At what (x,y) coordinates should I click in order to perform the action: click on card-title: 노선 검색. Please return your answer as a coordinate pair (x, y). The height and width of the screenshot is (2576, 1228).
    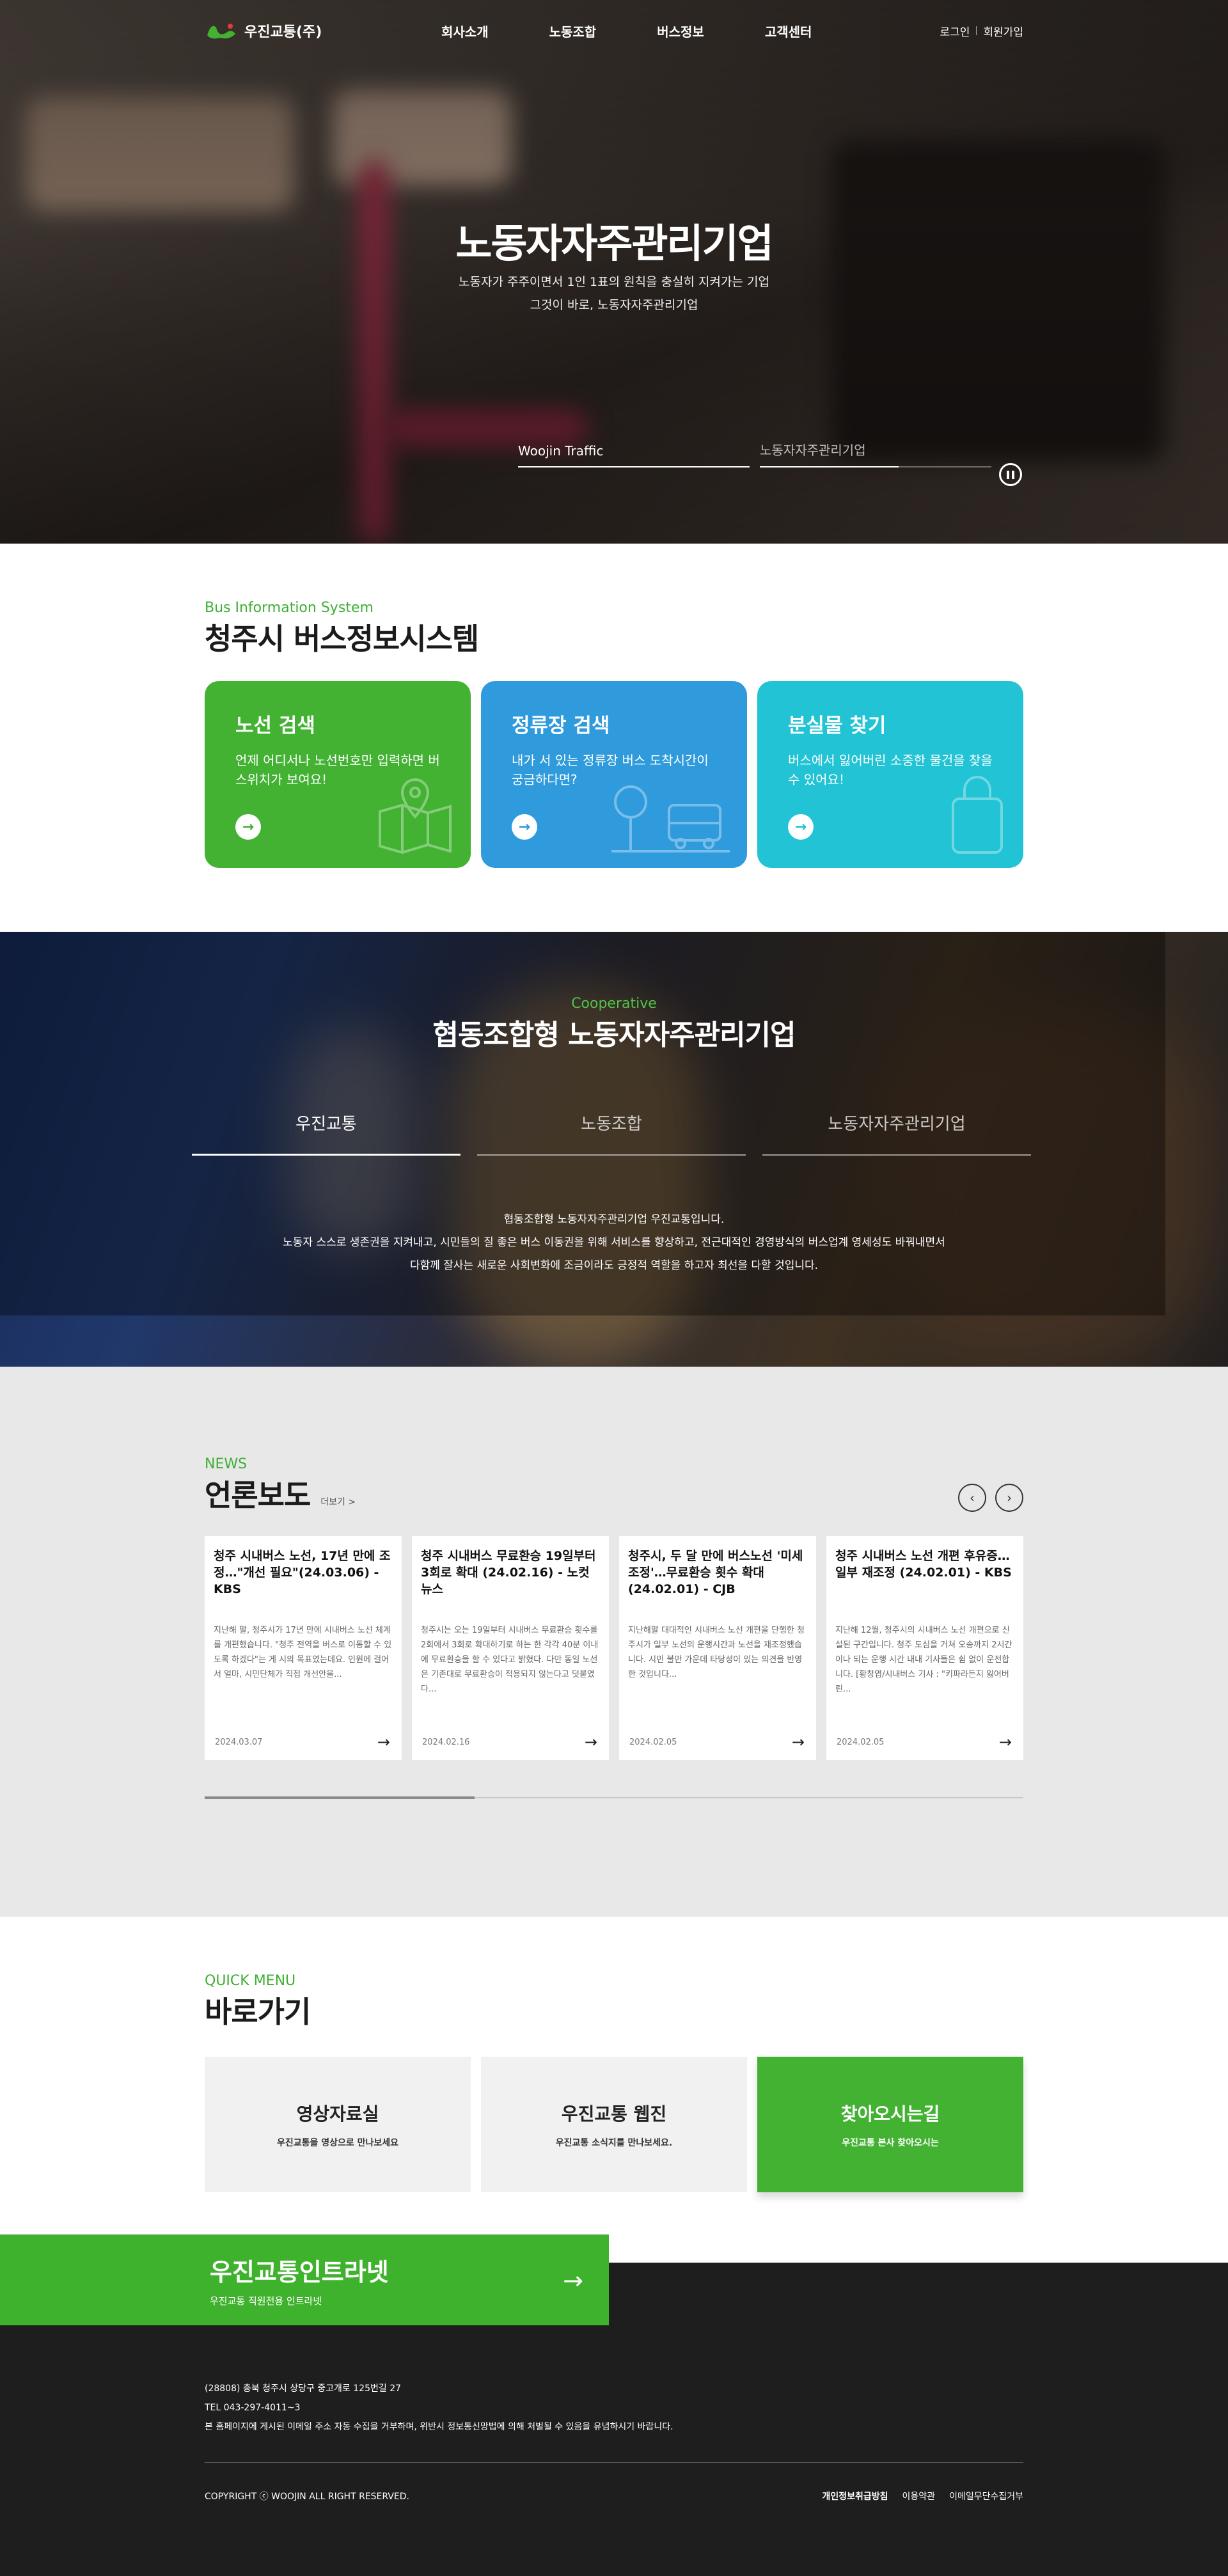
    Looking at the image, I should click on (275, 725).